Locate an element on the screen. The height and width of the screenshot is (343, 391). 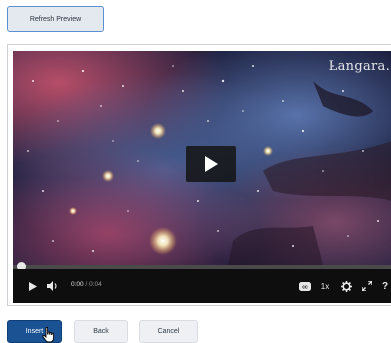
hand-cursor-icon is located at coordinates (48, 335).